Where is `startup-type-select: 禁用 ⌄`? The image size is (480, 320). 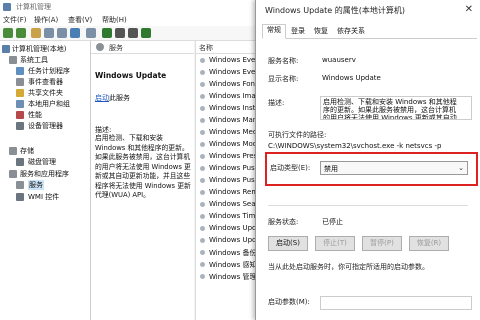 startup-type-select: 禁用 ⌄ is located at coordinates (394, 168).